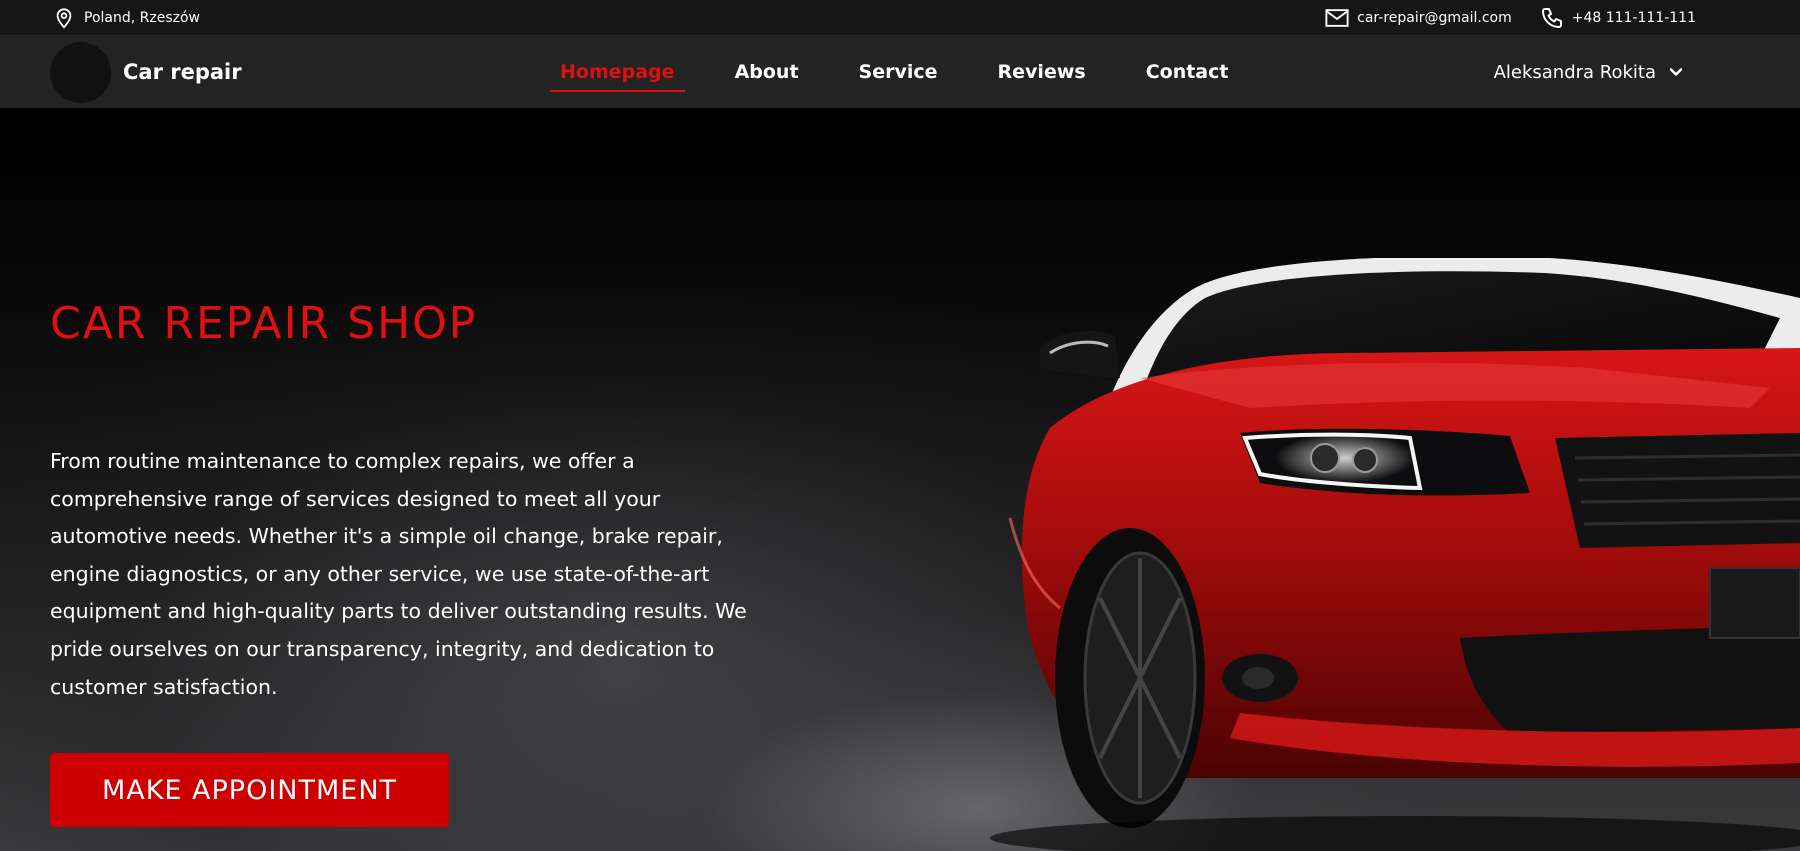  I want to click on make-appointment-button: MAKE APPOINTMENT, so click(249, 790).